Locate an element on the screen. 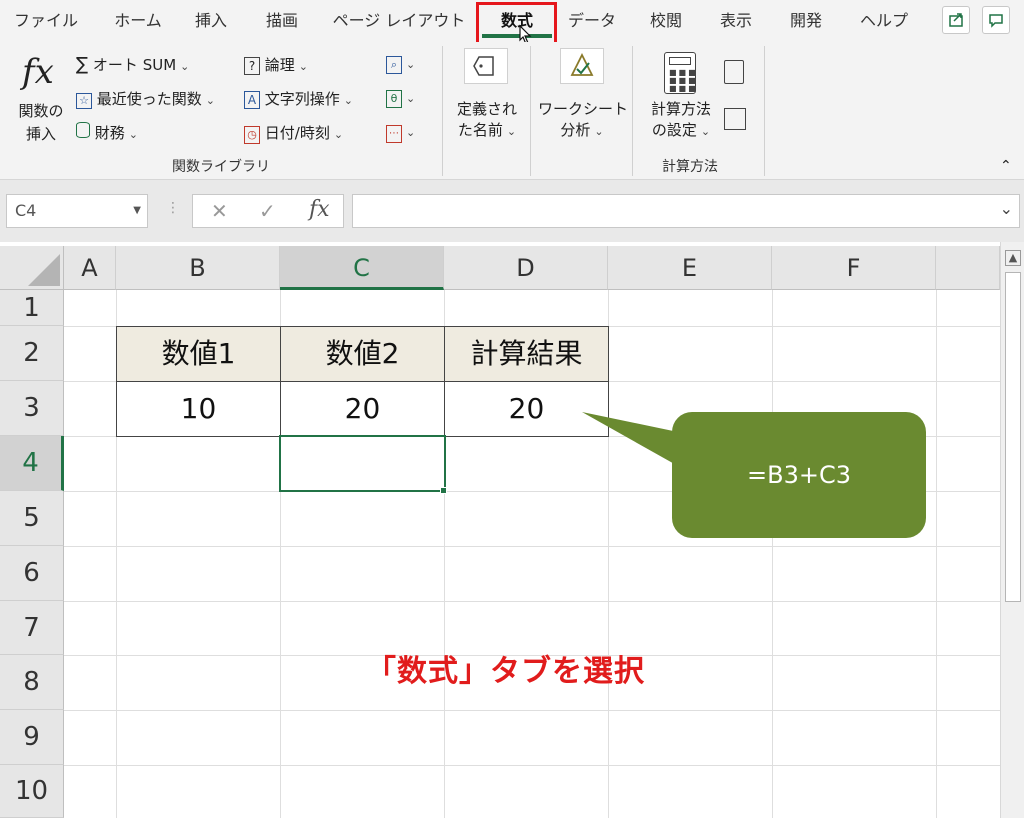  callout-pointer is located at coordinates (630, 439).